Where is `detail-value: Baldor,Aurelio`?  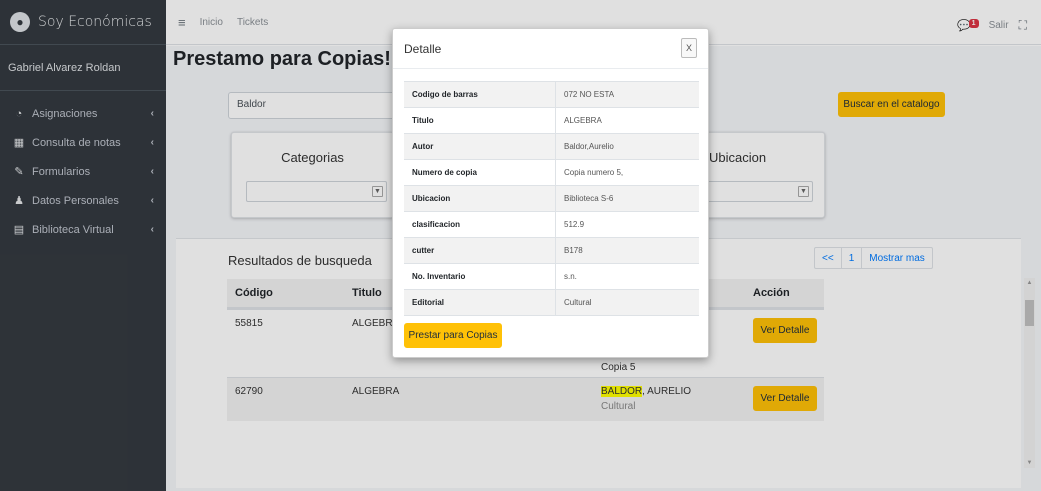 detail-value: Baldor,Aurelio is located at coordinates (589, 146).